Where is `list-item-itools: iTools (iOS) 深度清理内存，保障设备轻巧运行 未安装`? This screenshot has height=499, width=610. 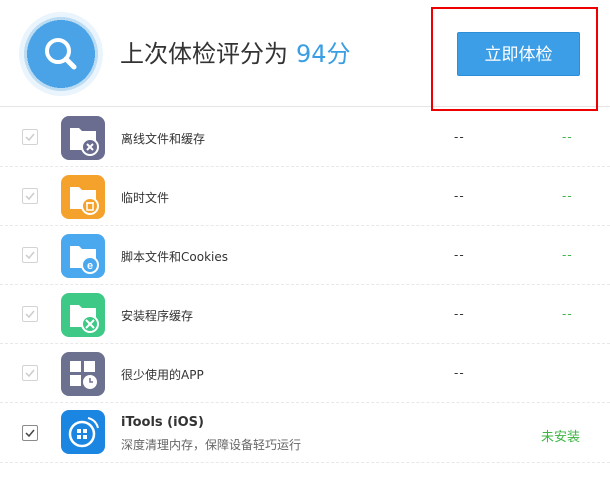
list-item-itools: iTools (iOS) 深度清理内存，保障设备轻巧运行 未安装 is located at coordinates (305, 433).